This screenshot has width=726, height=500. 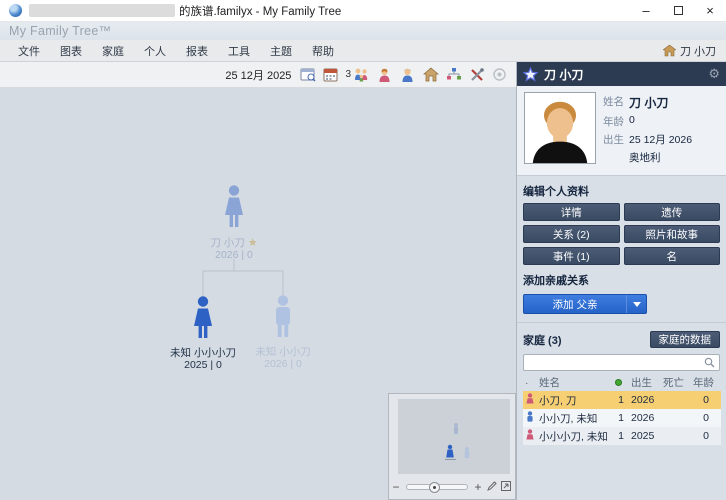 I want to click on app-icon, so click(x=15, y=10).